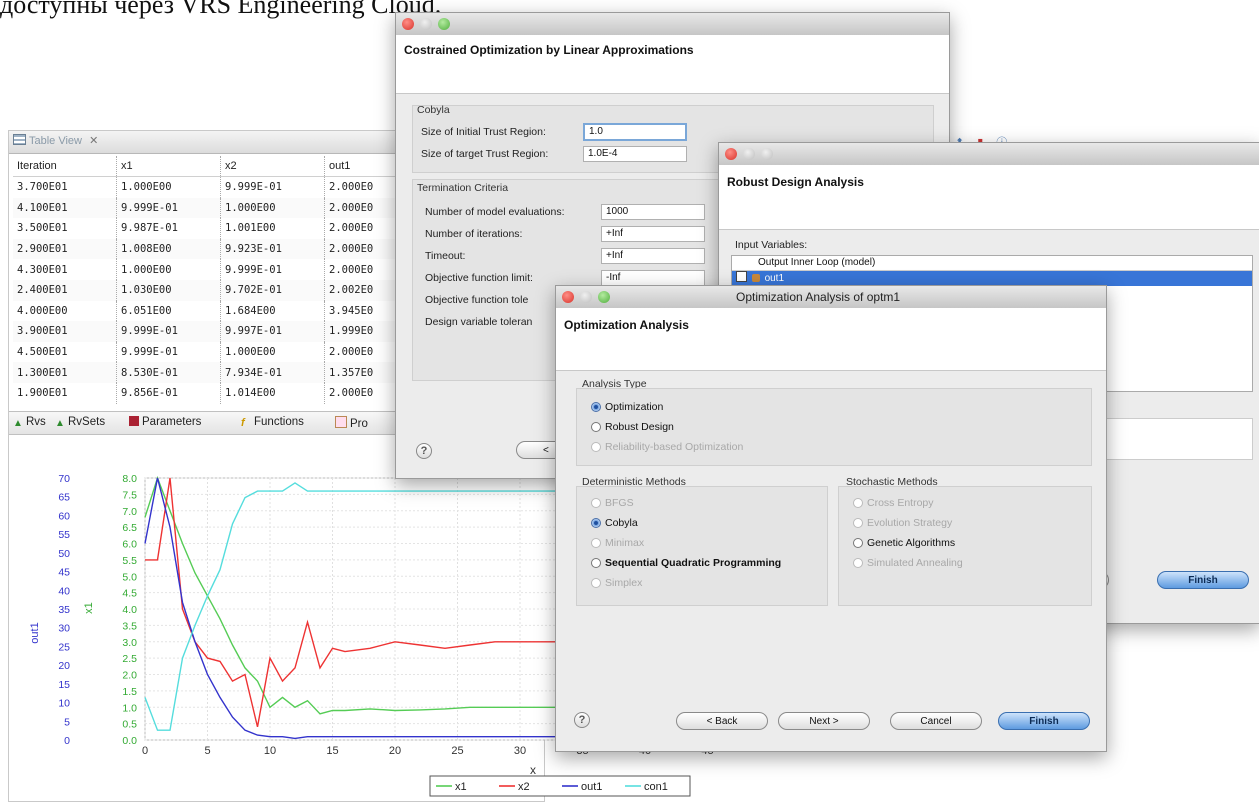 This screenshot has width=1259, height=802. Describe the element at coordinates (433, 110) in the screenshot. I see `cobyla-group-label: Cobyla` at that location.